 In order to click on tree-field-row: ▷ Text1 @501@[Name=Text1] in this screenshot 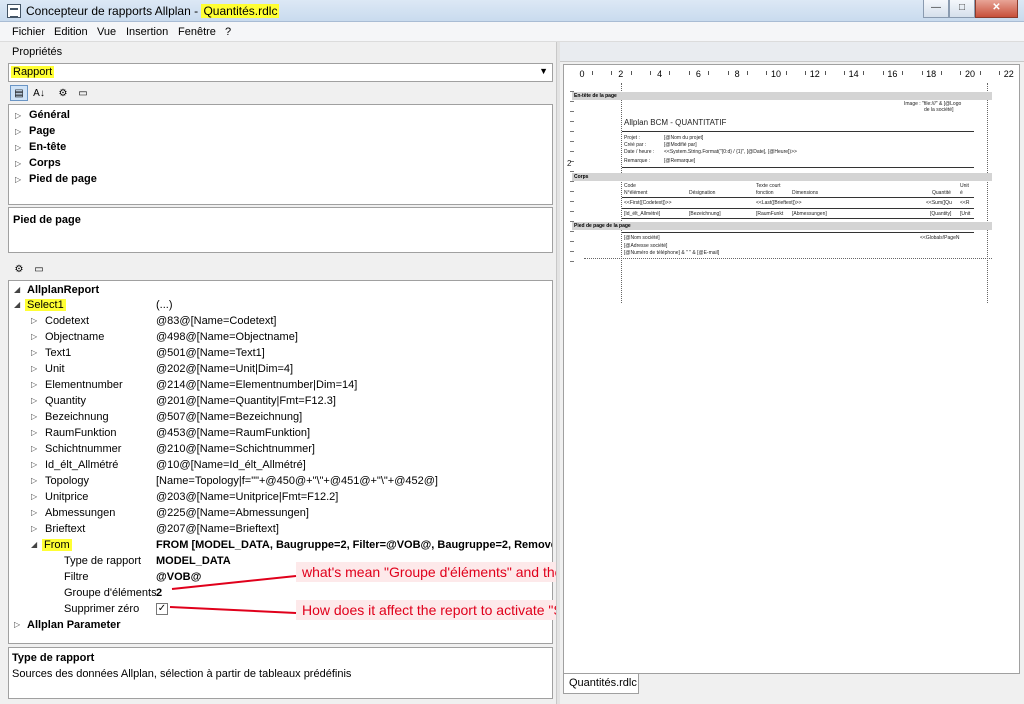, I will do `click(280, 354)`.